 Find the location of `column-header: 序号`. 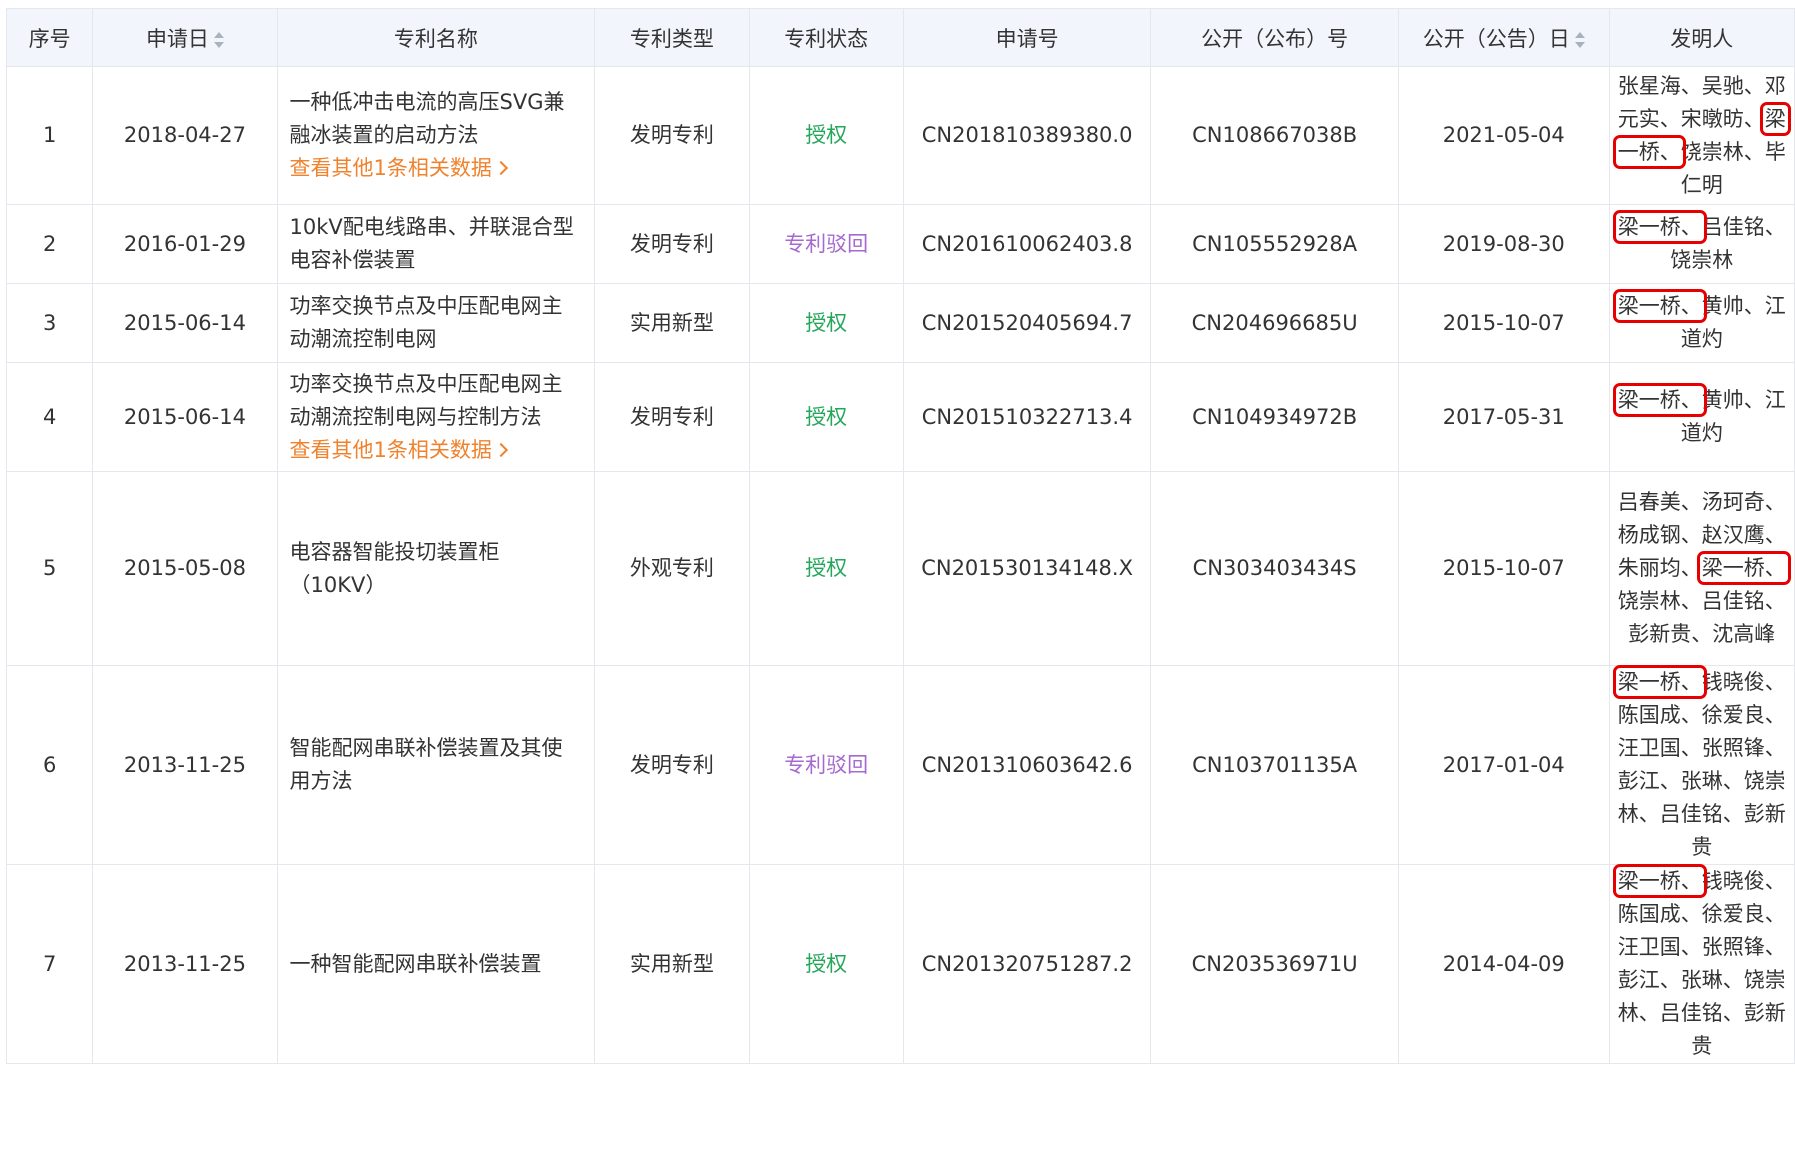

column-header: 序号 is located at coordinates (49, 37).